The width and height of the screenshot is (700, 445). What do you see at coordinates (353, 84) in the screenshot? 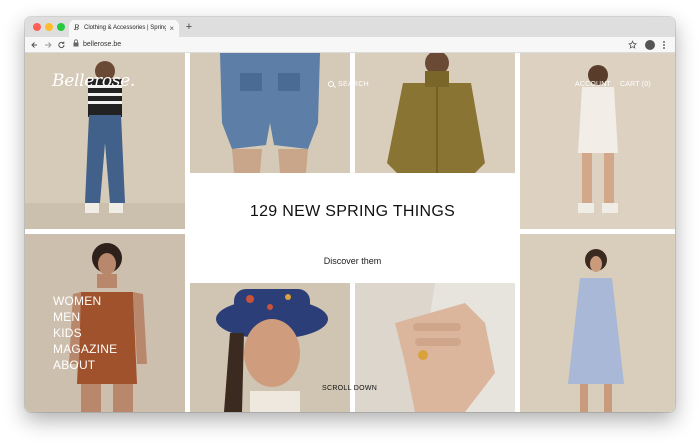
I see `search-label: SEARCH` at bounding box center [353, 84].